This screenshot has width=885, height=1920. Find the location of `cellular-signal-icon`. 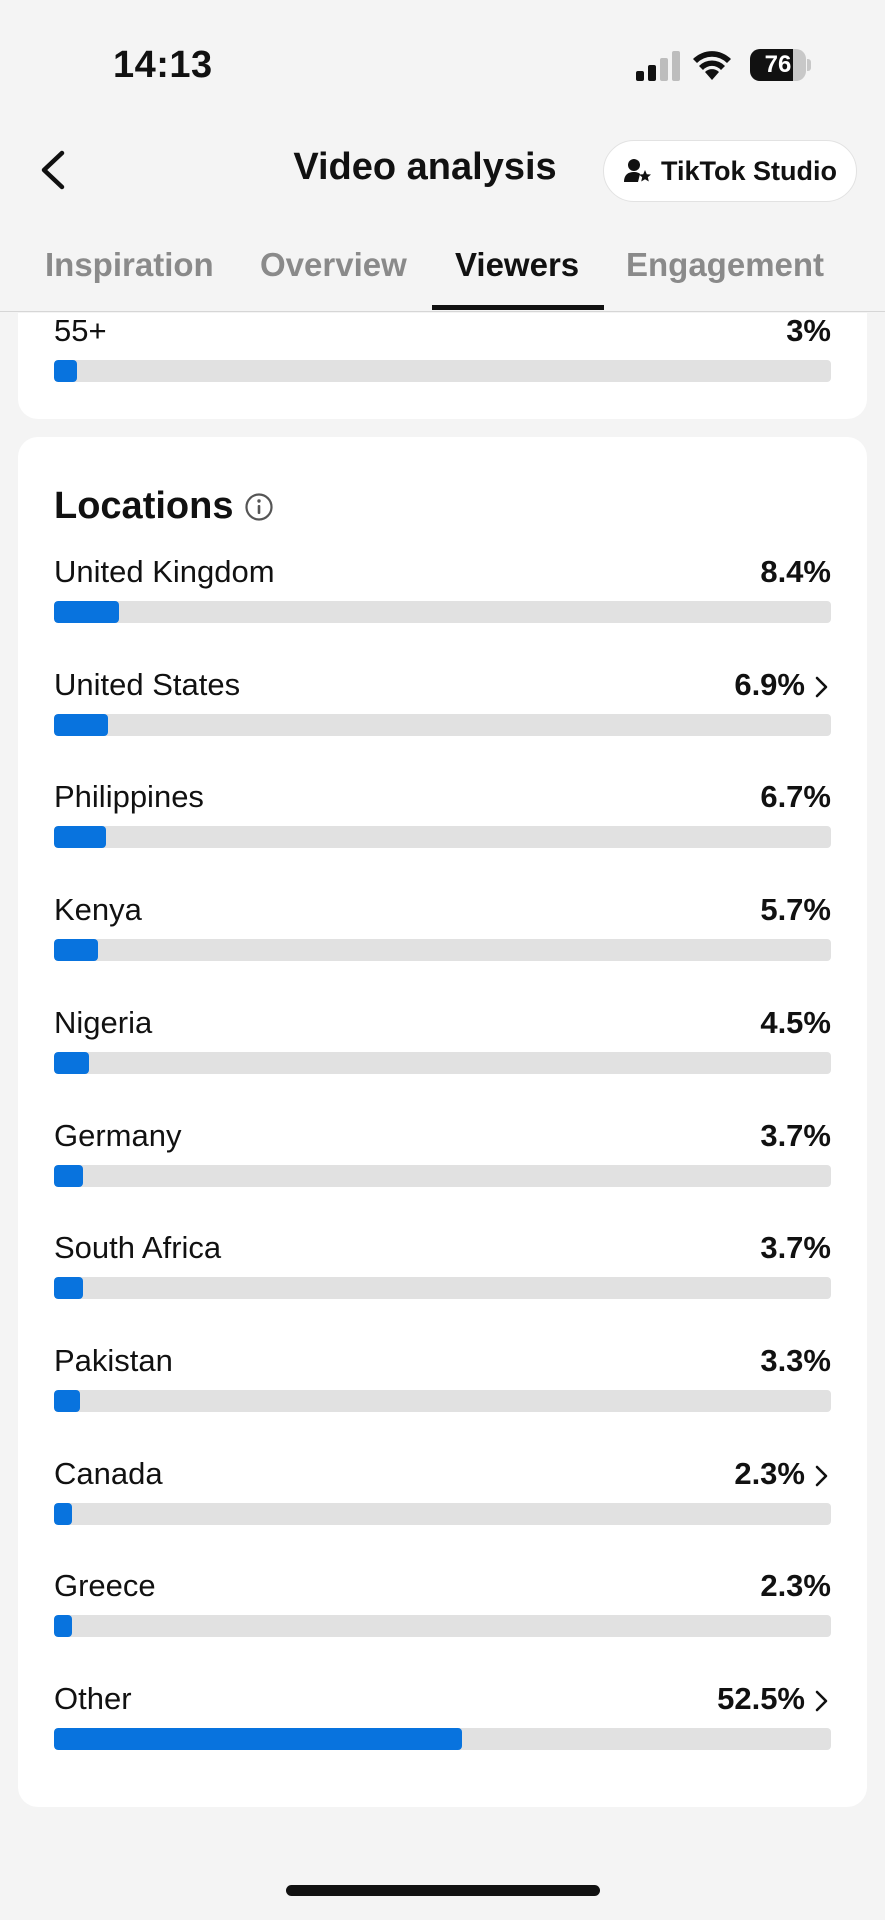

cellular-signal-icon is located at coordinates (658, 66).